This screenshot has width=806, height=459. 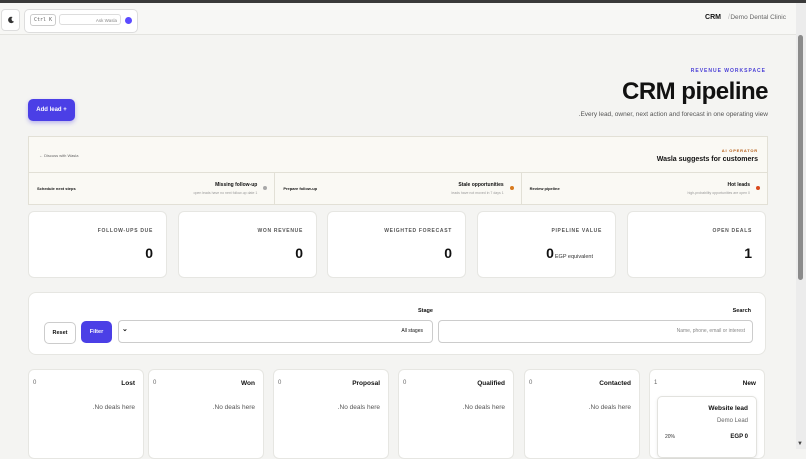 What do you see at coordinates (396, 244) in the screenshot?
I see `kpi-weighted-forecast: WEIGHTED FORECAST 0` at bounding box center [396, 244].